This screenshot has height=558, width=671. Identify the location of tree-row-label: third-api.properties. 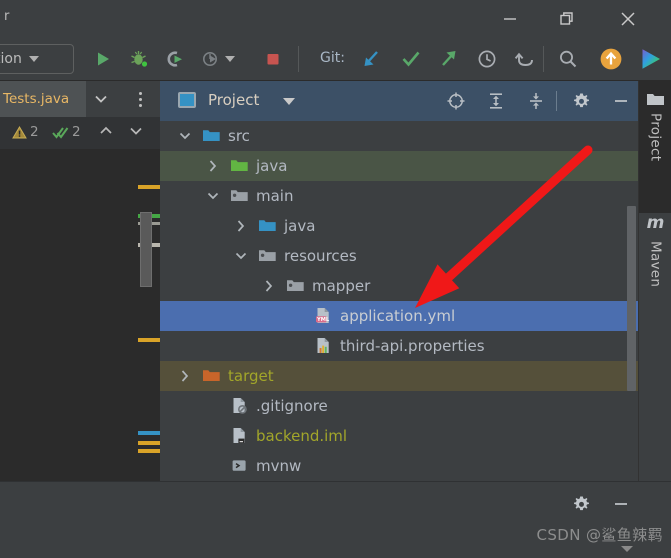
(412, 346).